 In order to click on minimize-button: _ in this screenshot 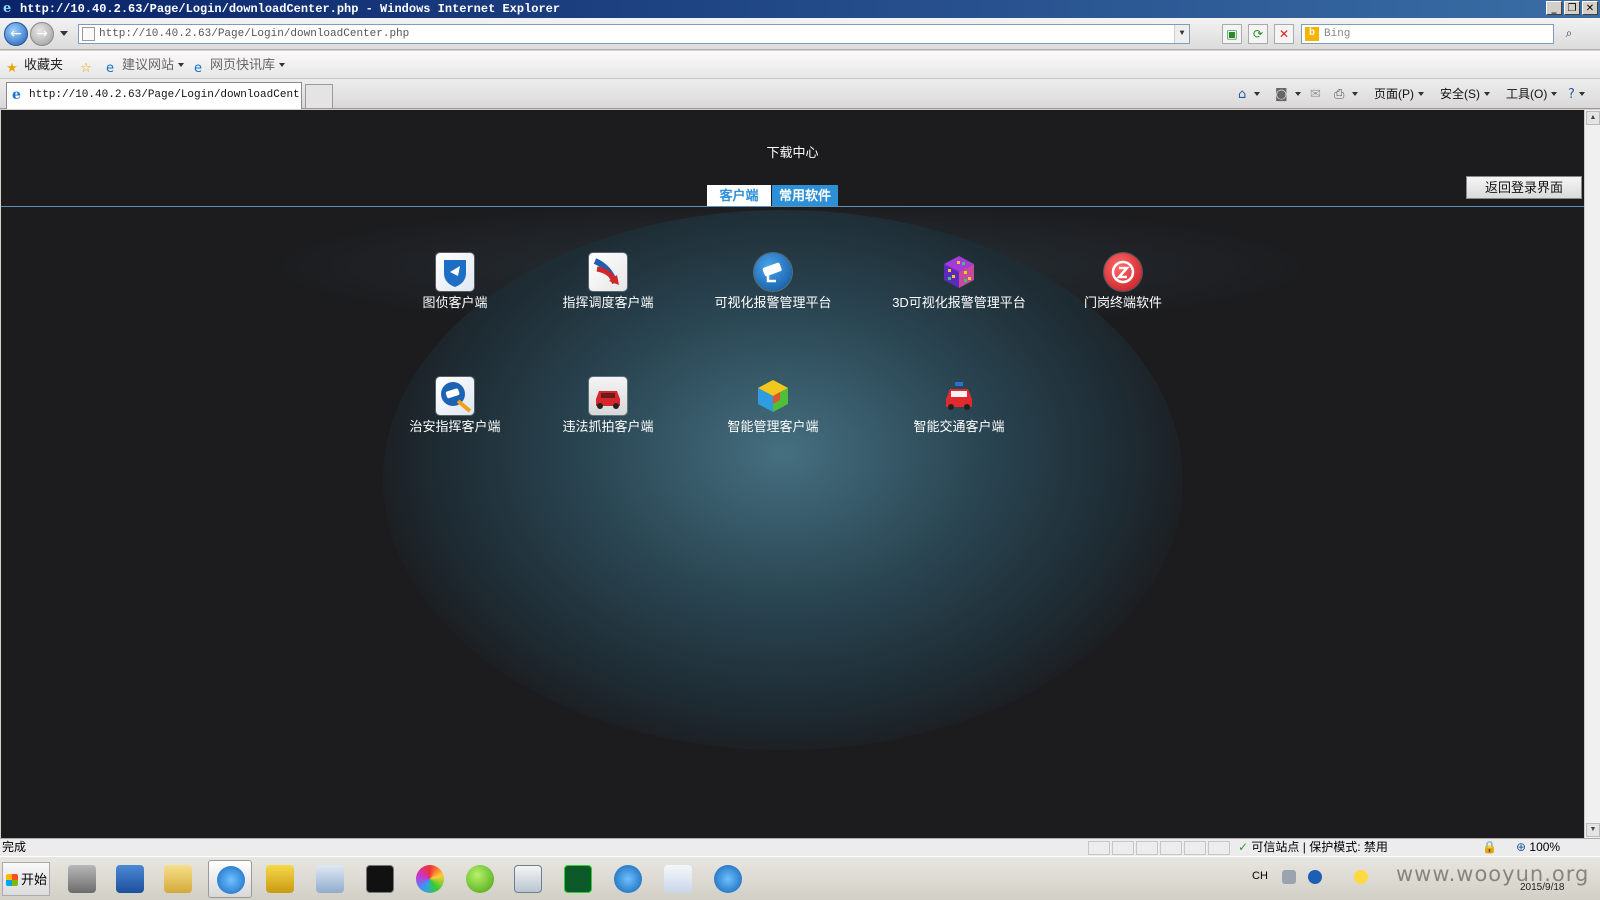, I will do `click(1554, 8)`.